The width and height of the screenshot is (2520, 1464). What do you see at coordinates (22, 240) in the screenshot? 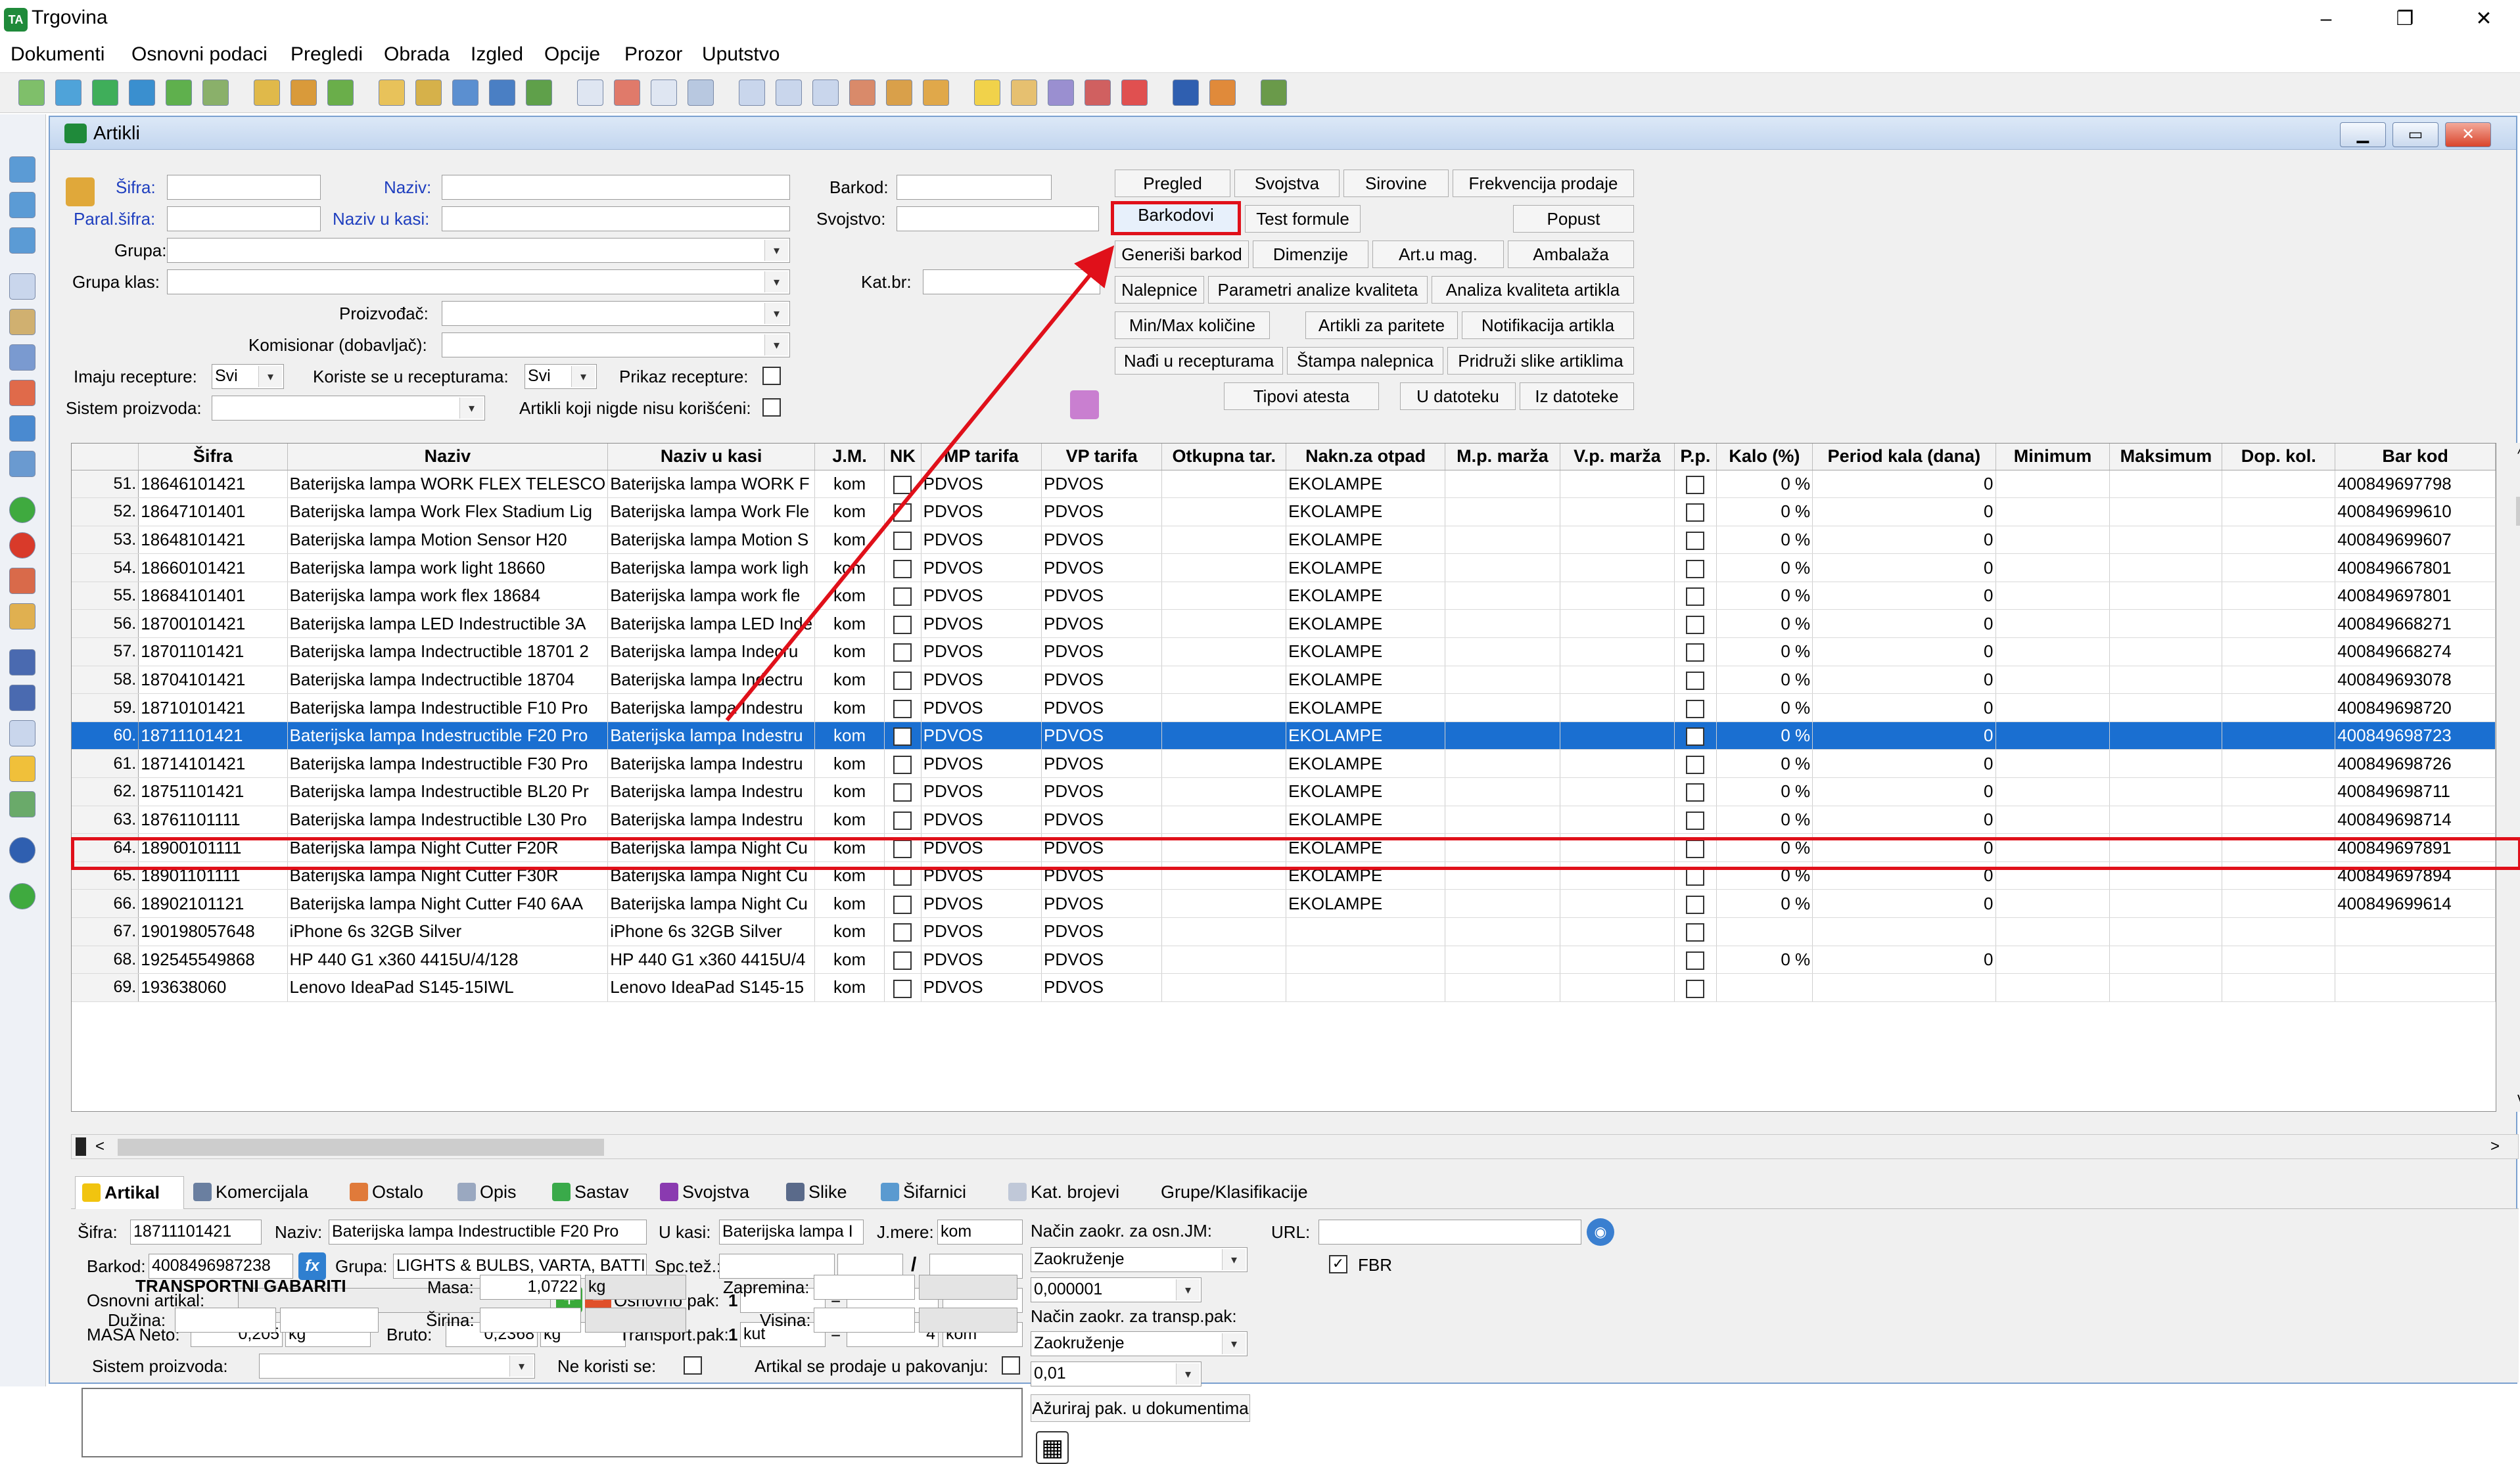
I see `sidebar-save3-icon` at bounding box center [22, 240].